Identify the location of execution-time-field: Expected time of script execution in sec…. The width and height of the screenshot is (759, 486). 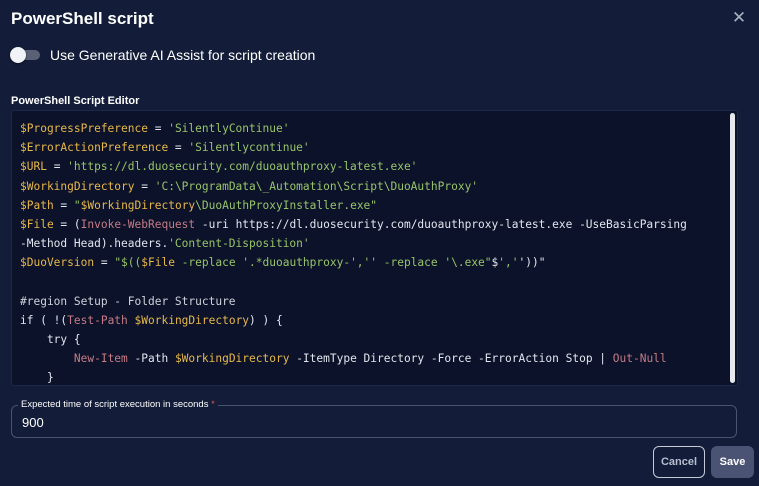
(374, 418).